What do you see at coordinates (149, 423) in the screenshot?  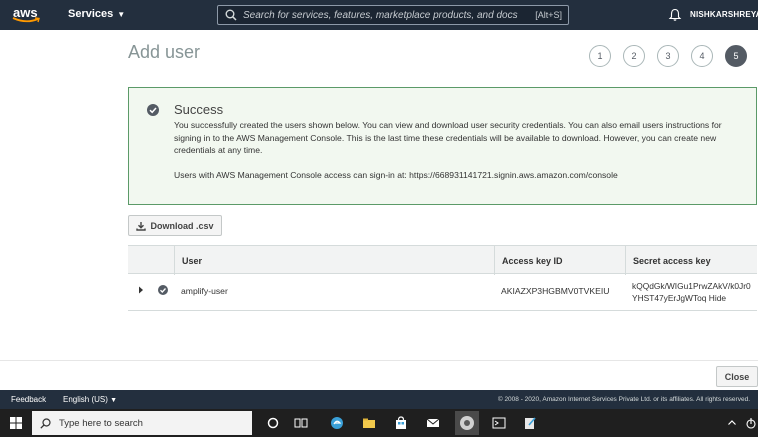 I see `taskbar-search-input` at bounding box center [149, 423].